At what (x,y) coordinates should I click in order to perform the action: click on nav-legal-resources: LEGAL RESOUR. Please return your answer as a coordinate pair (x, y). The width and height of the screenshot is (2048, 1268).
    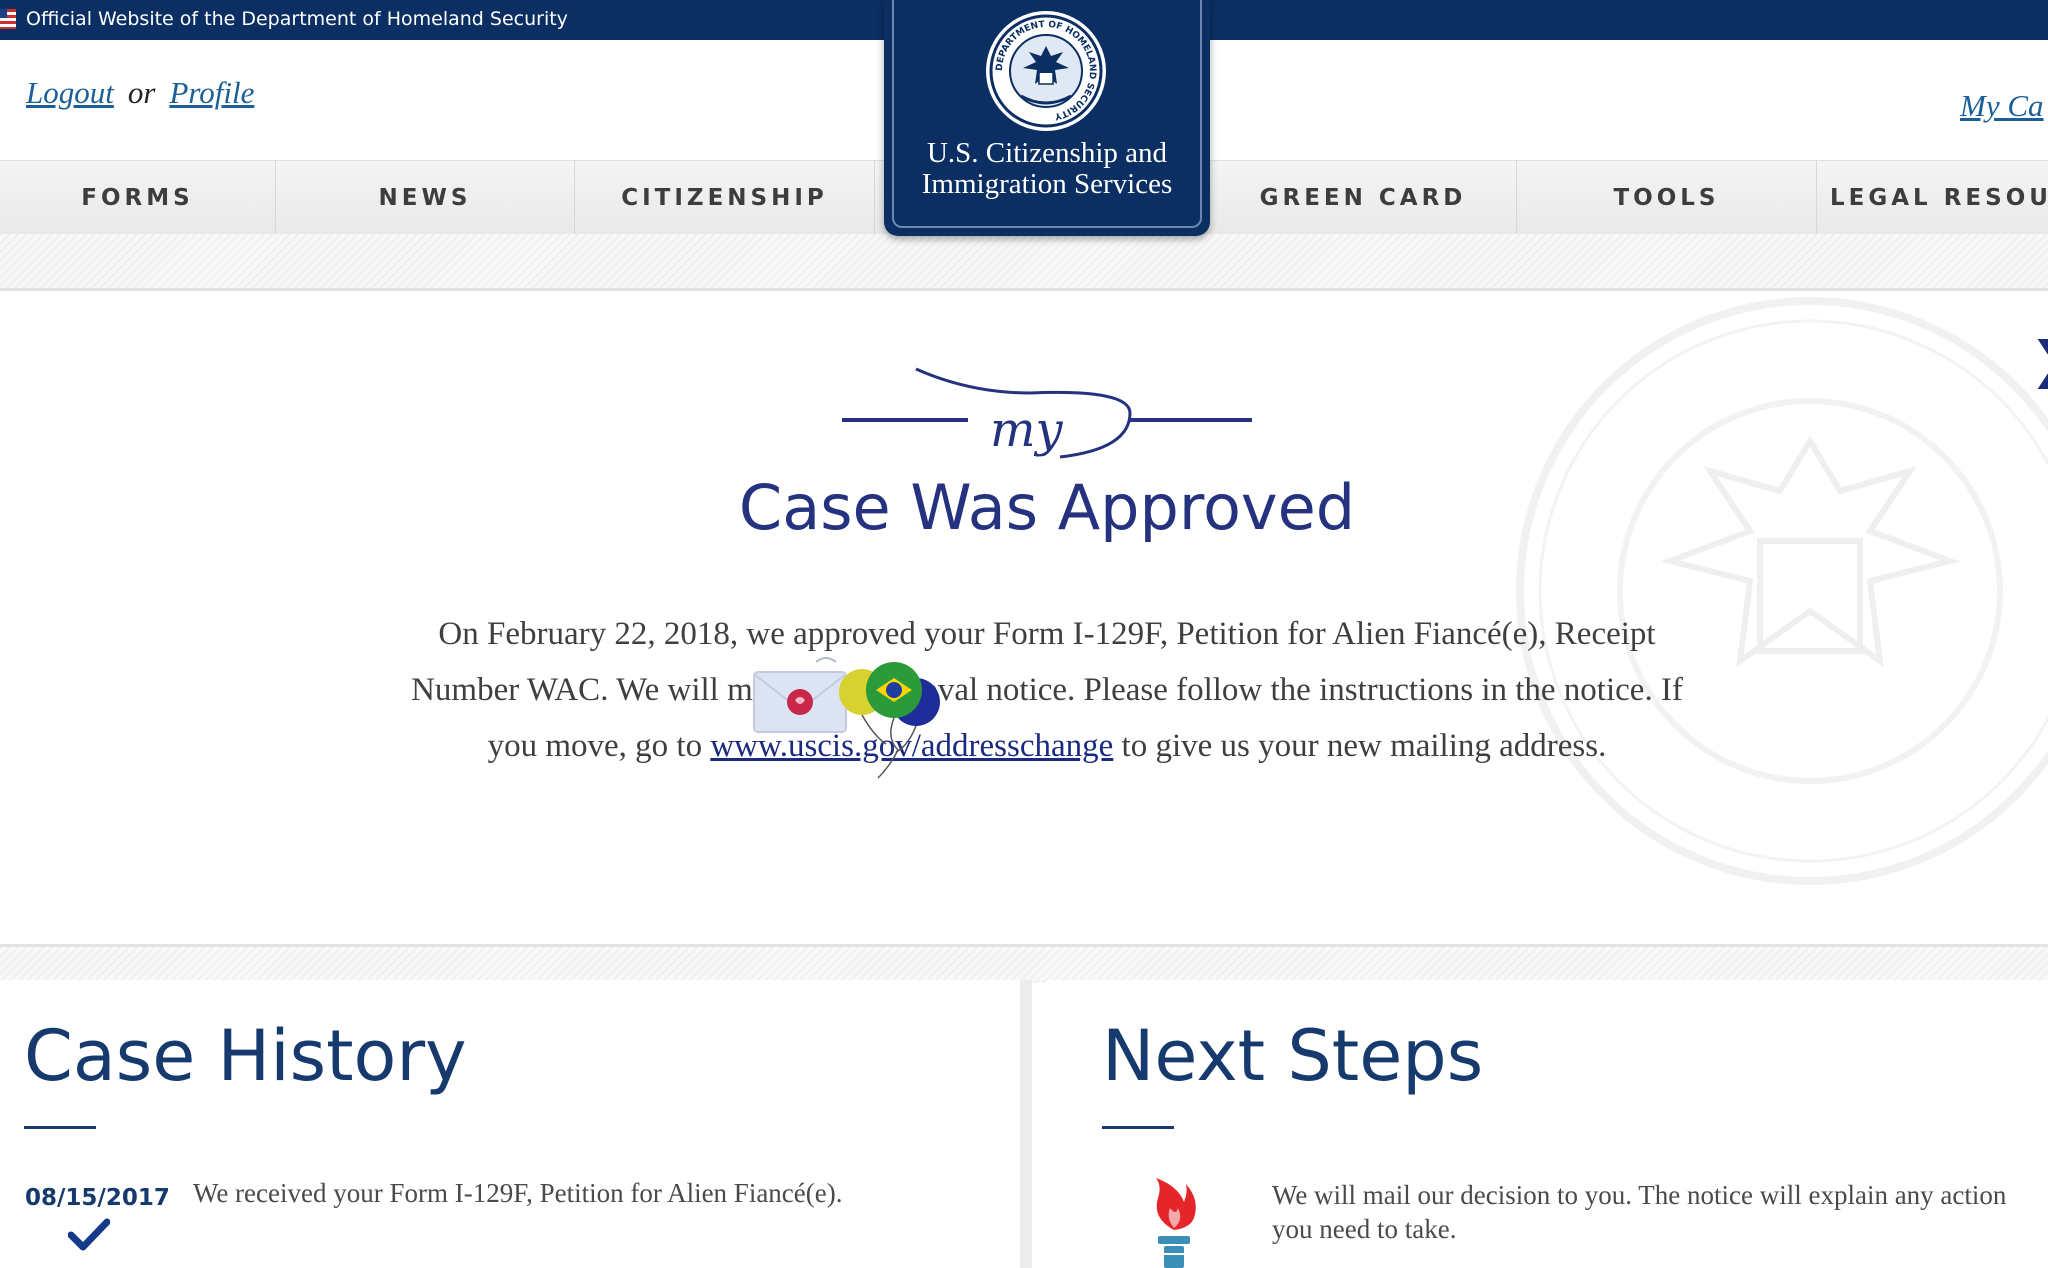
    Looking at the image, I should click on (1932, 198).